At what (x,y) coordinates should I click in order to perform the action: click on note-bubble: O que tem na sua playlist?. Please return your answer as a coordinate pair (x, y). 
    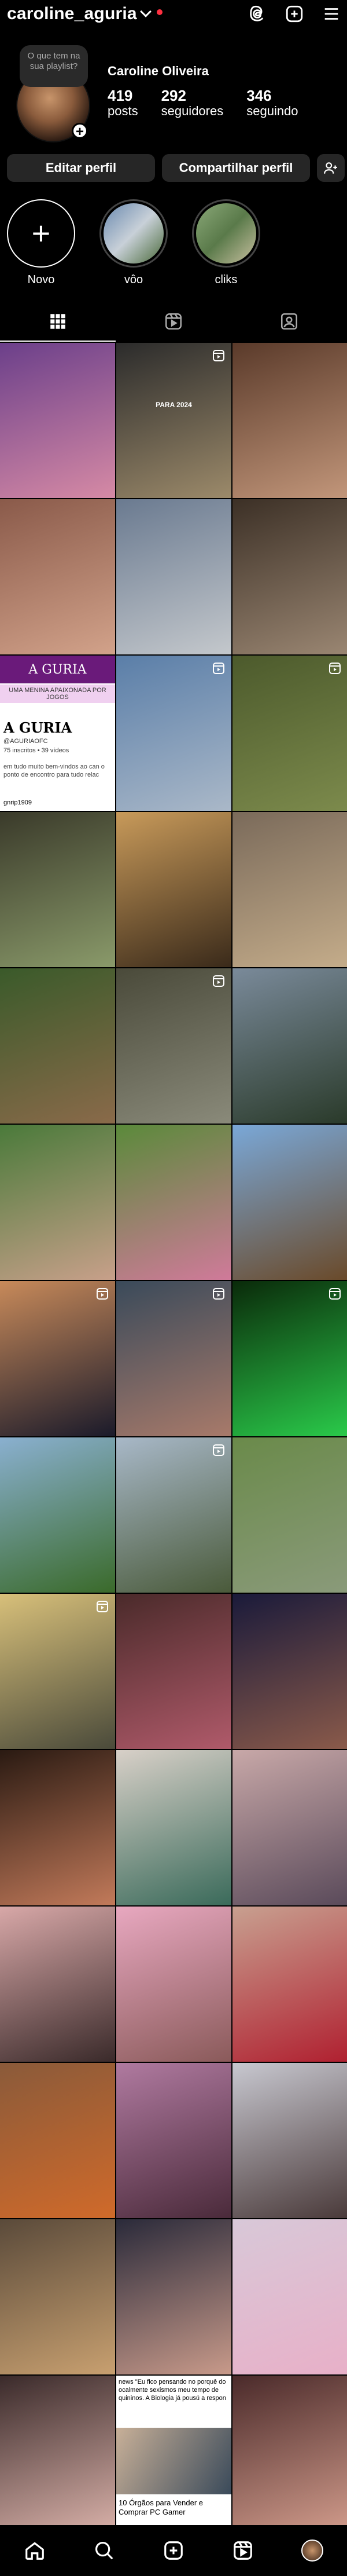
    Looking at the image, I should click on (54, 66).